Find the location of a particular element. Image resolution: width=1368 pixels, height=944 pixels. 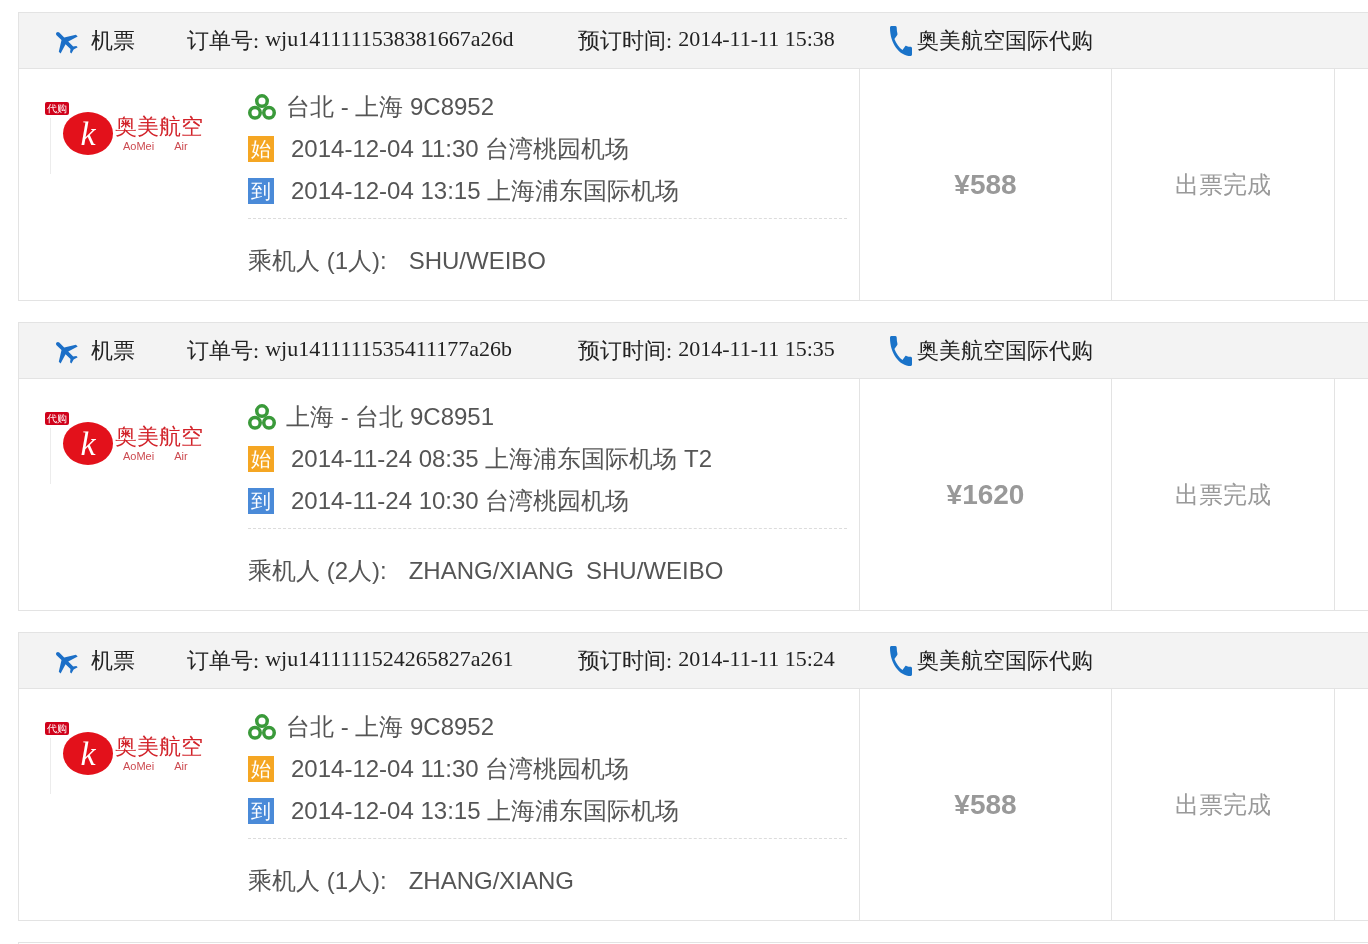

order-number: wju1411111524265827a261 is located at coordinates (389, 659).